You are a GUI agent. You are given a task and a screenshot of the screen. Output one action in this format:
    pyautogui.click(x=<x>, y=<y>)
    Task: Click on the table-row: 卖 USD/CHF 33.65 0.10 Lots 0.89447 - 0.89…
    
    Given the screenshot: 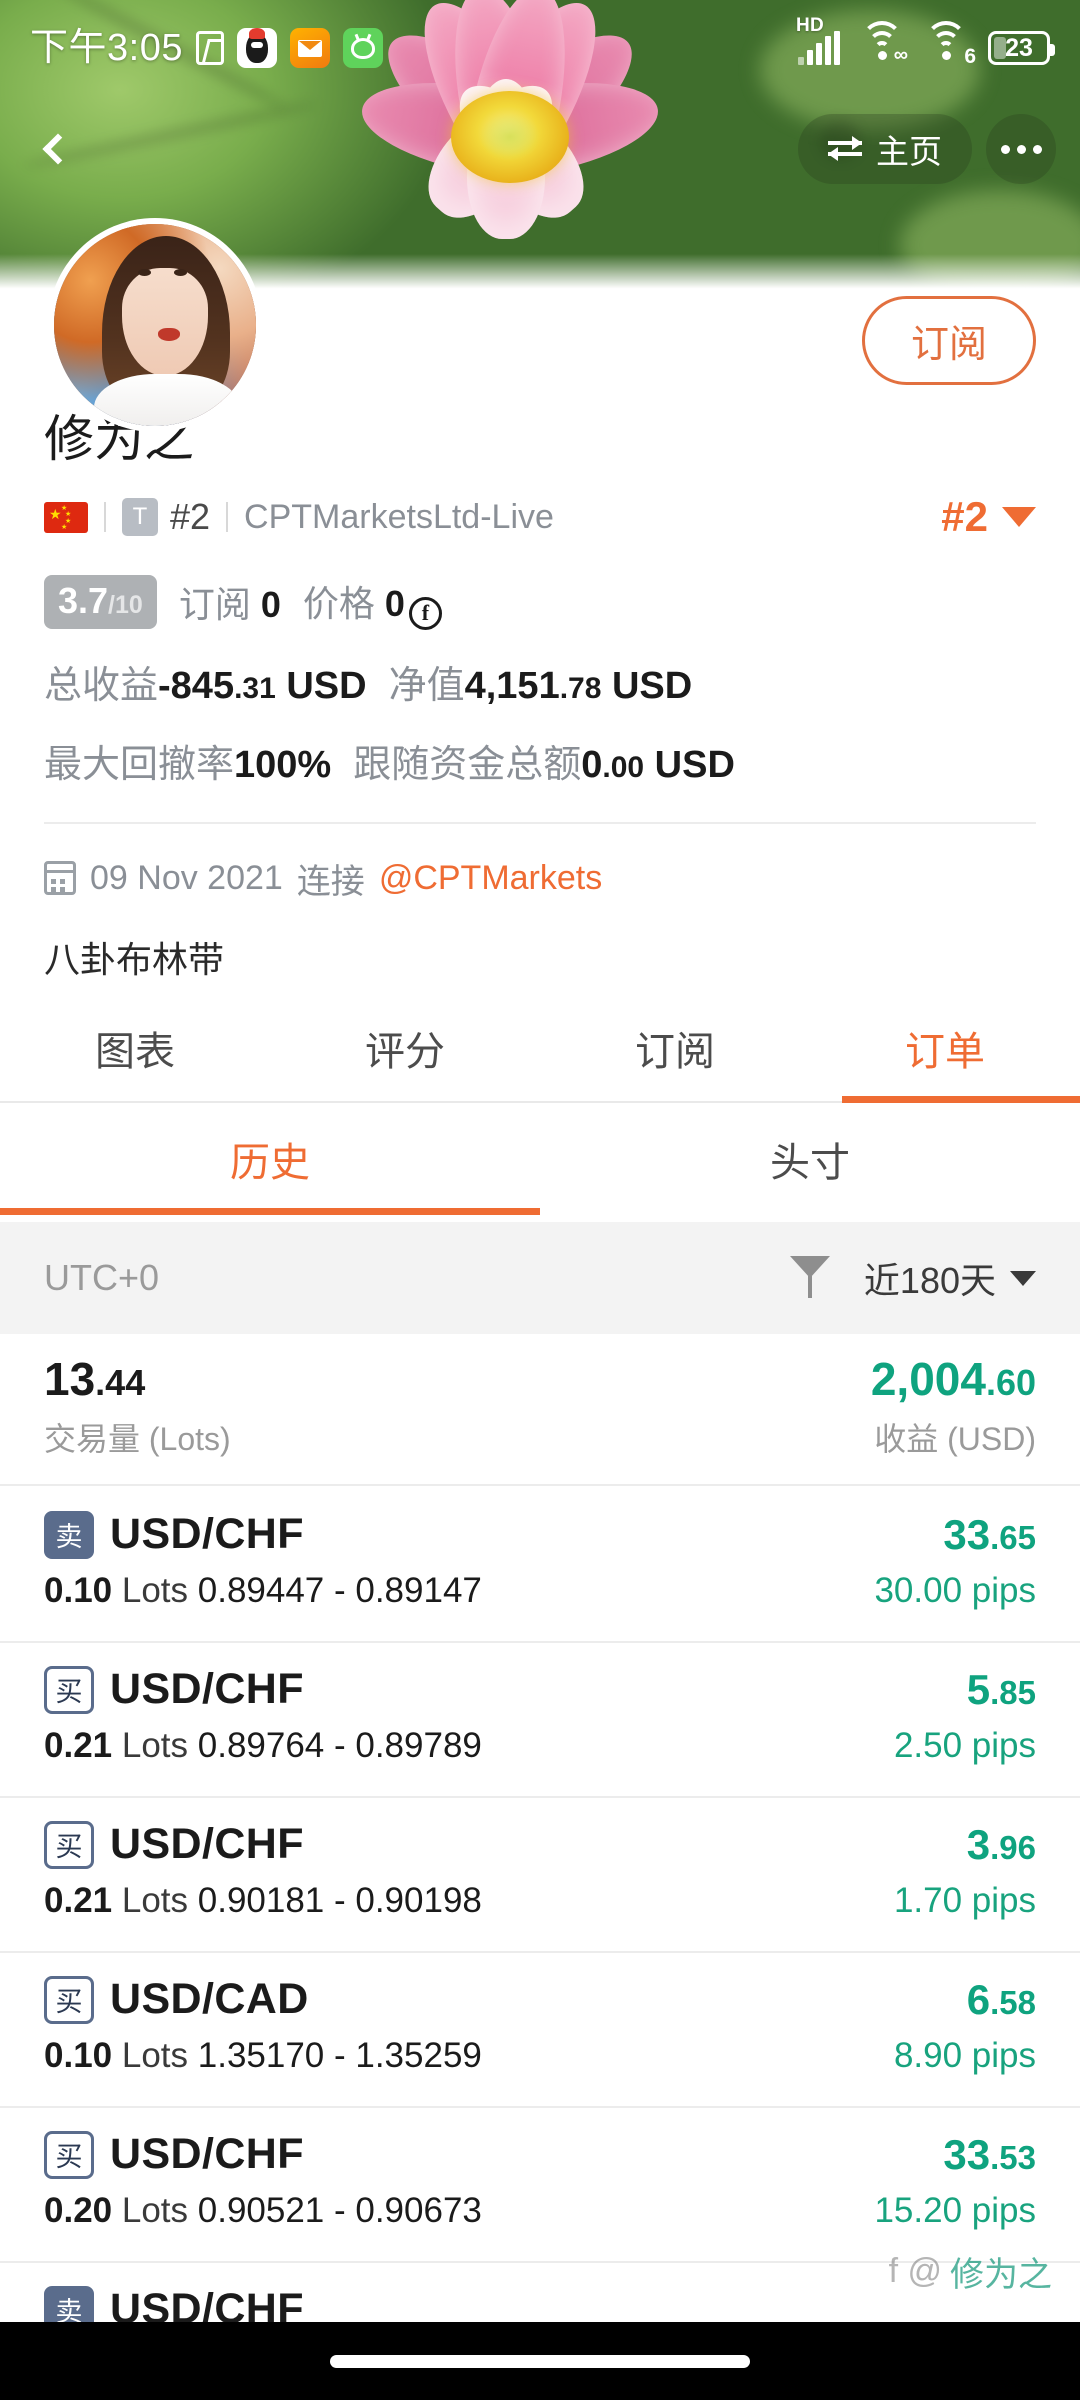 What is the action you would take?
    pyautogui.click(x=540, y=1565)
    